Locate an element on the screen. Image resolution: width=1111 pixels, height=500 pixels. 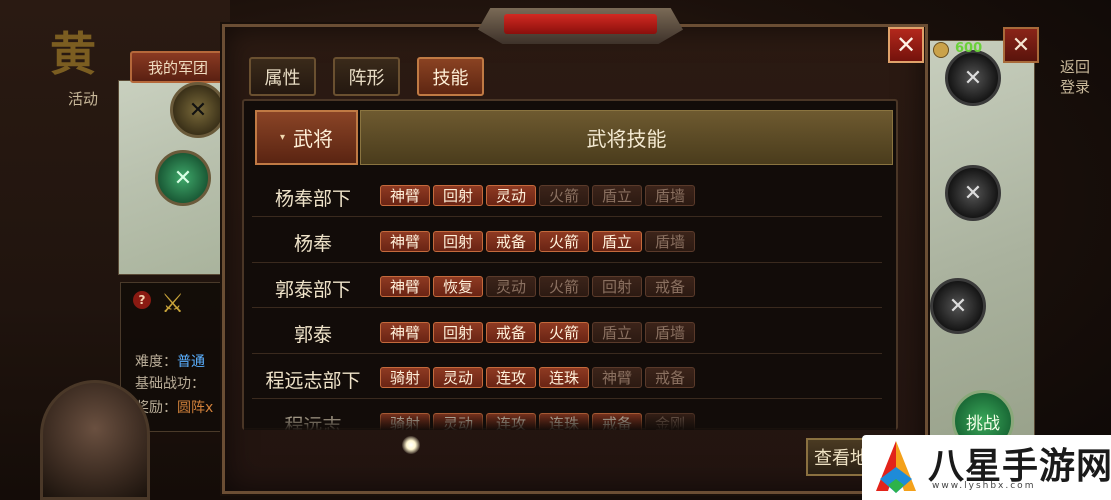
table-row: 杨奉部下 神臂 回射 灵动 火箭 盾立 盾墙 is located at coordinates (567, 197).